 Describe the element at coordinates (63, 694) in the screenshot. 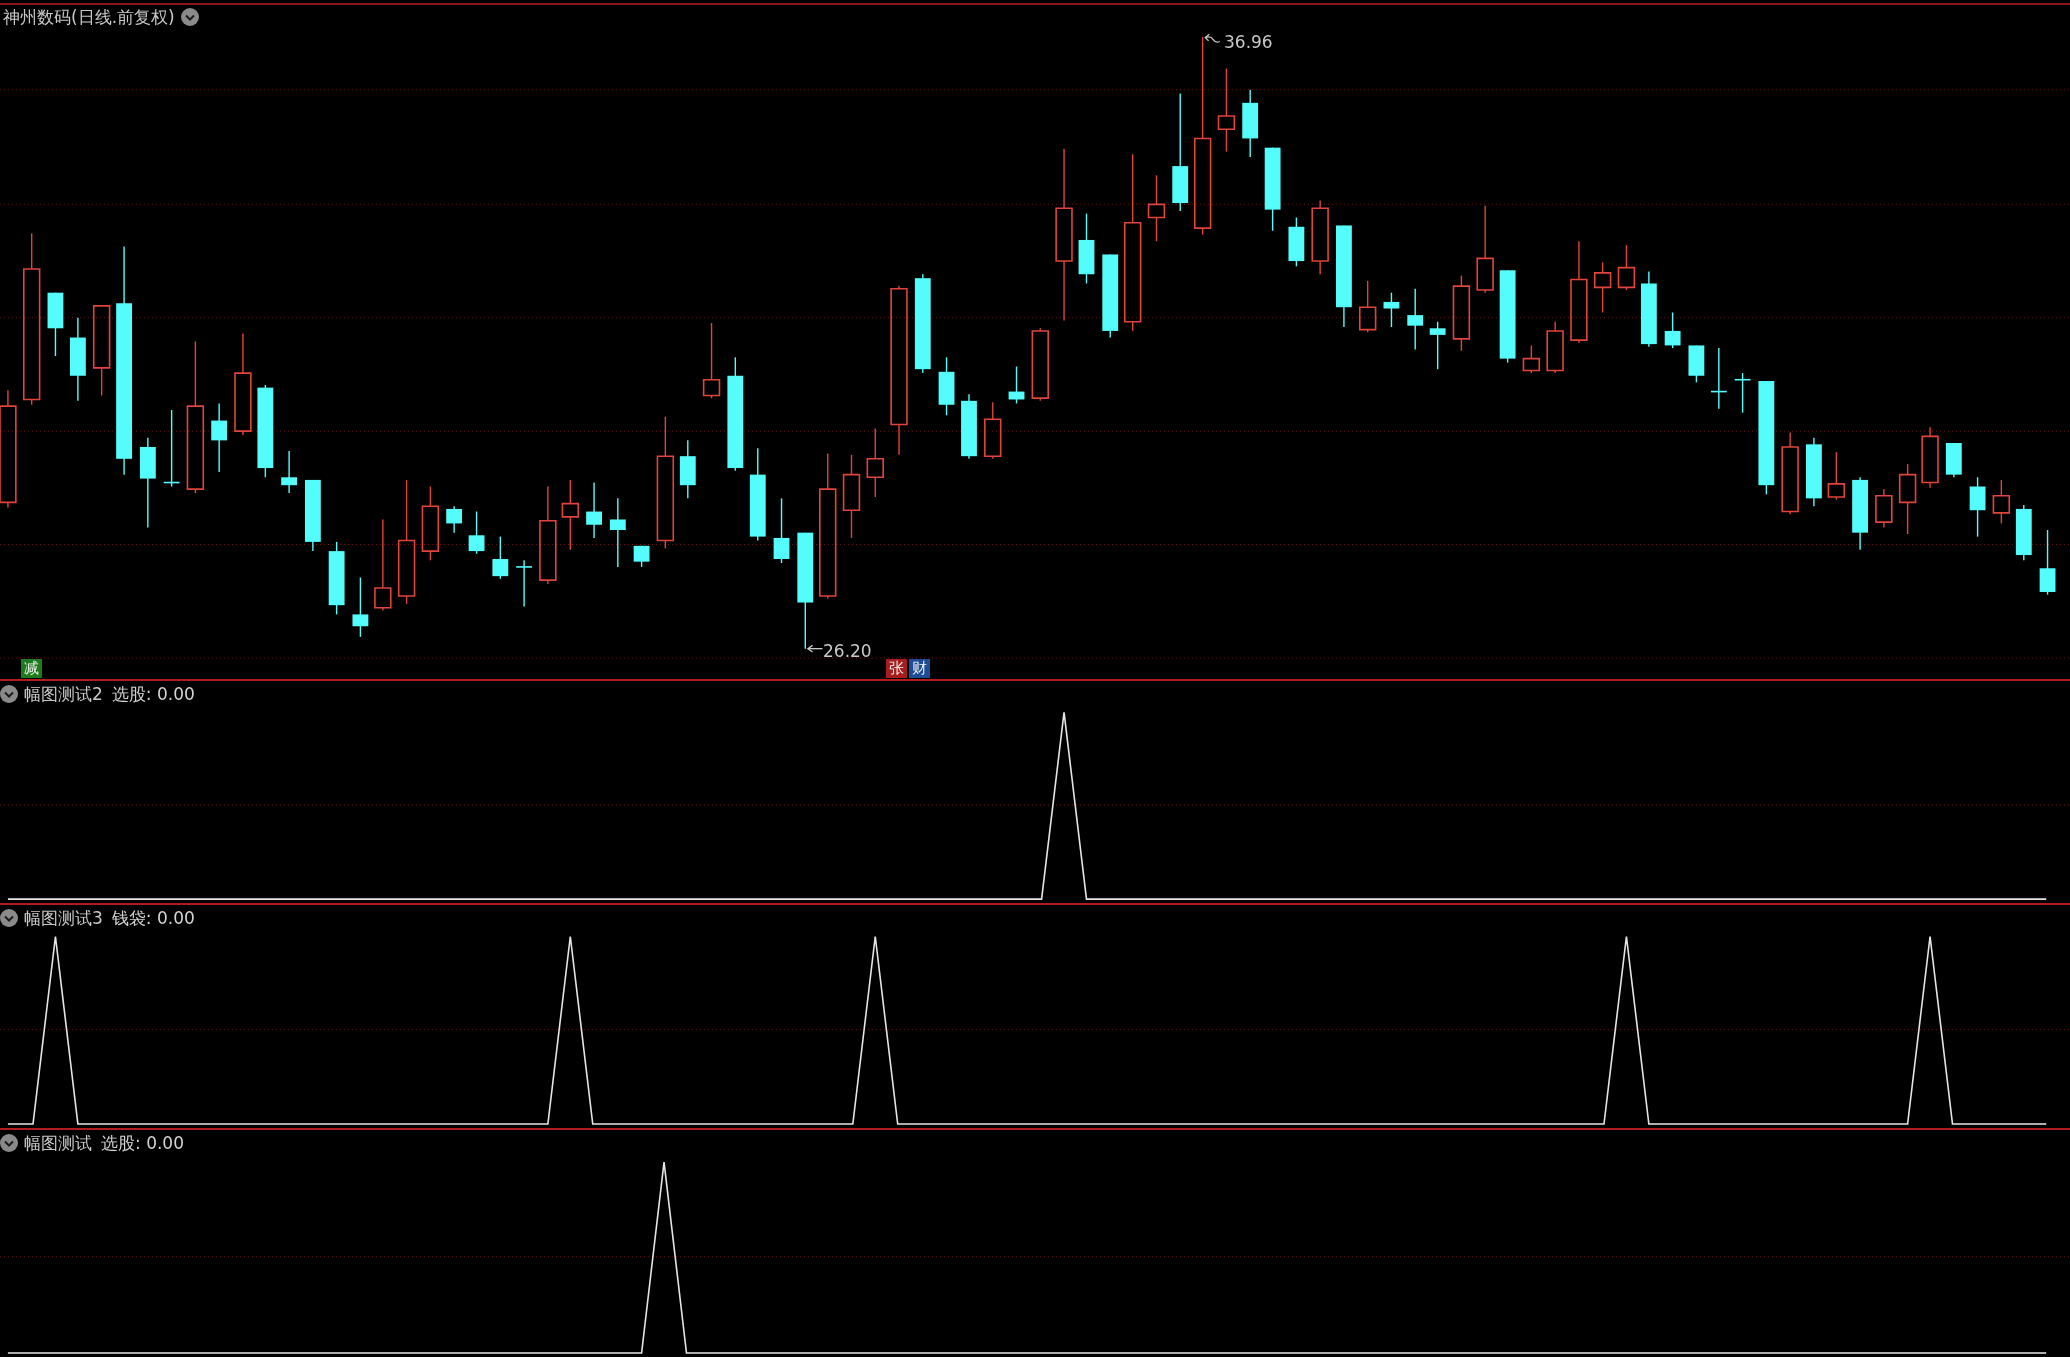

I see `indicator-title: 幅图测试2` at that location.